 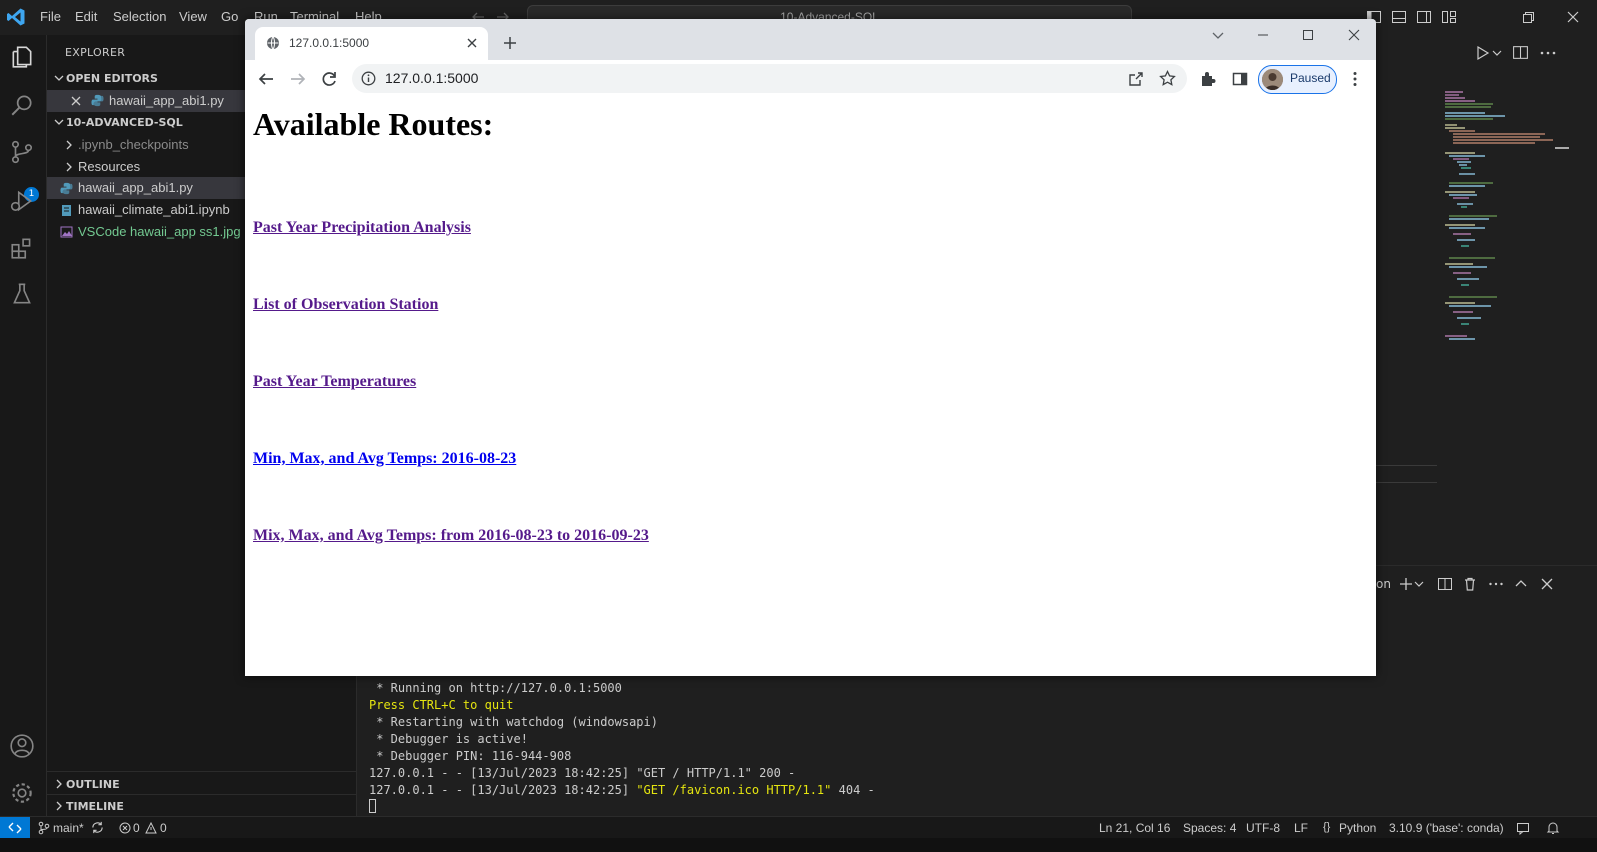 I want to click on remote-icon, so click(x=15, y=828).